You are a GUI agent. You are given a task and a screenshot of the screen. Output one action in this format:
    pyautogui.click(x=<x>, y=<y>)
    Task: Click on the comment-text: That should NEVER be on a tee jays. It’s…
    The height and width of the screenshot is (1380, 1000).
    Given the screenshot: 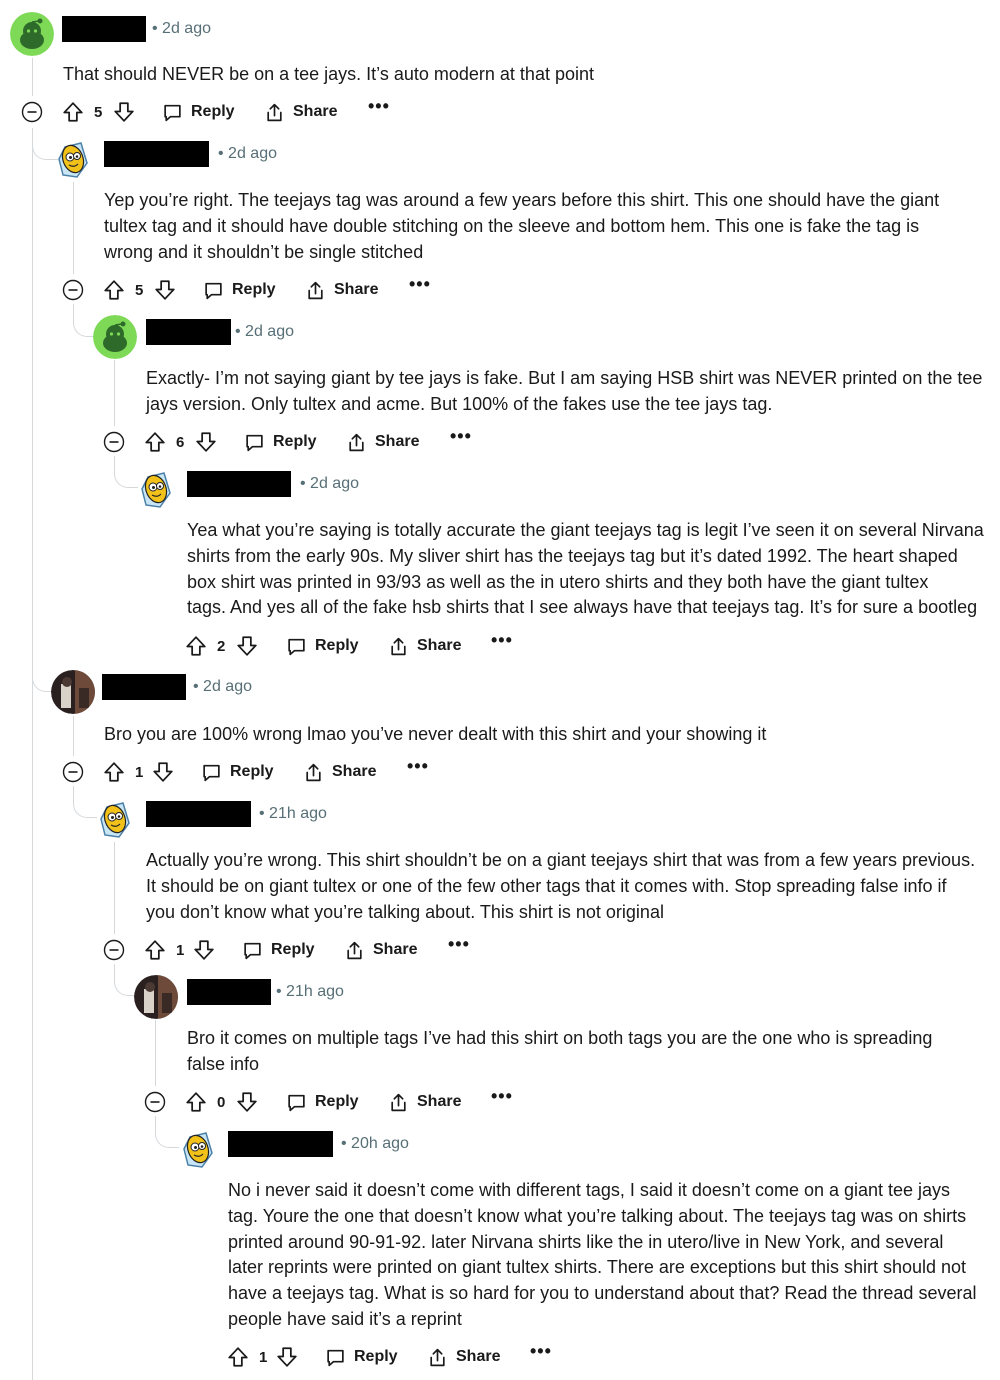 What is the action you would take?
    pyautogui.click(x=328, y=74)
    